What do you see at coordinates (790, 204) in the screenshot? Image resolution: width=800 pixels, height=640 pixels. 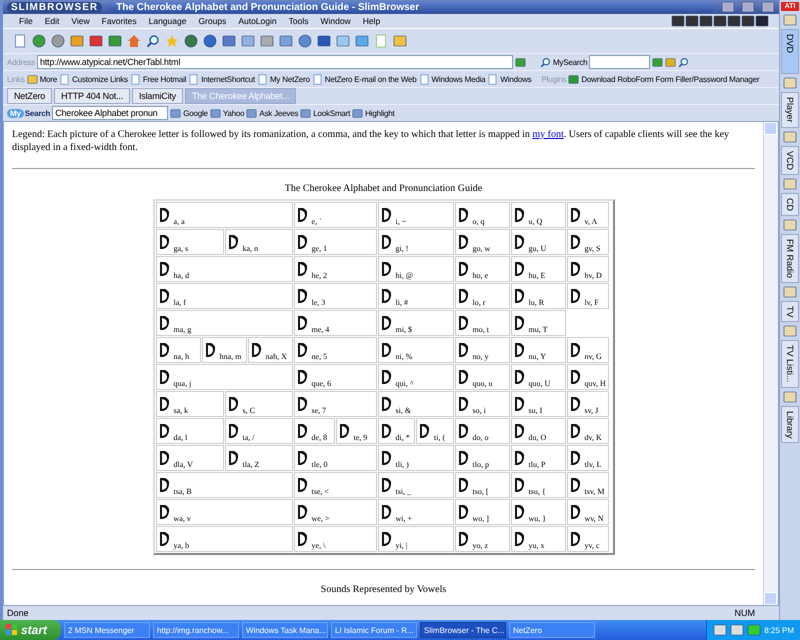 I see `side-panel-tab: CD` at bounding box center [790, 204].